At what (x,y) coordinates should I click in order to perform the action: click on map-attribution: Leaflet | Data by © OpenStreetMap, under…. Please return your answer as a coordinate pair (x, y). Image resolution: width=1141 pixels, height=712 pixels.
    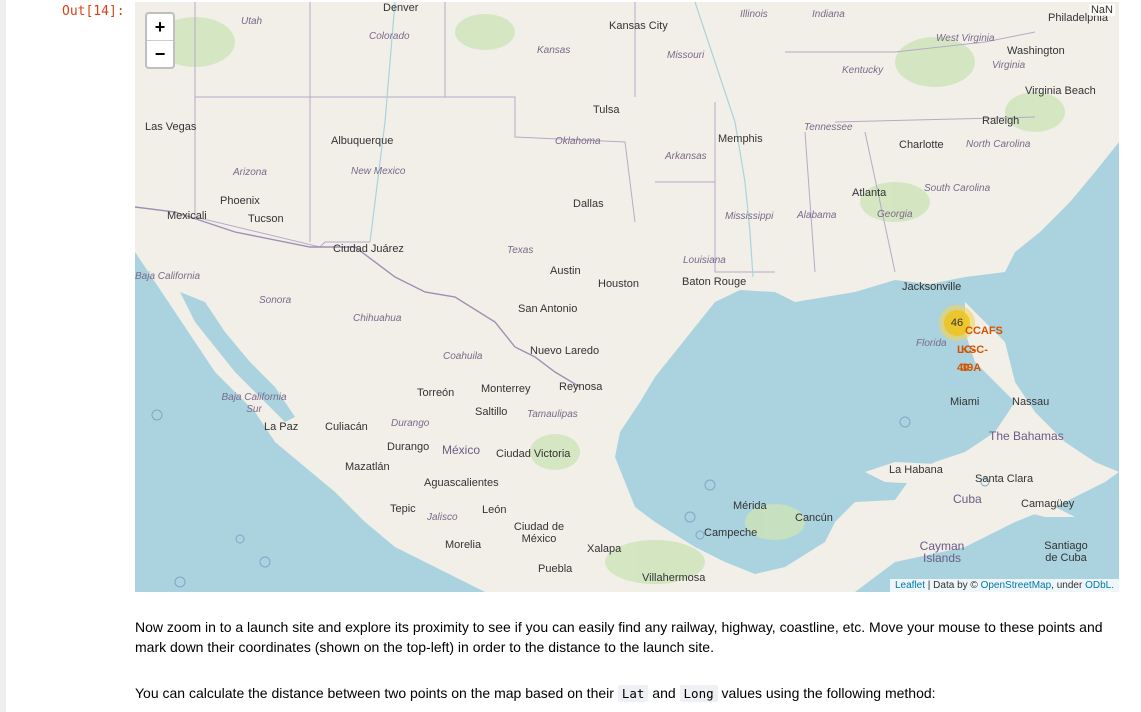
    Looking at the image, I should click on (1004, 585).